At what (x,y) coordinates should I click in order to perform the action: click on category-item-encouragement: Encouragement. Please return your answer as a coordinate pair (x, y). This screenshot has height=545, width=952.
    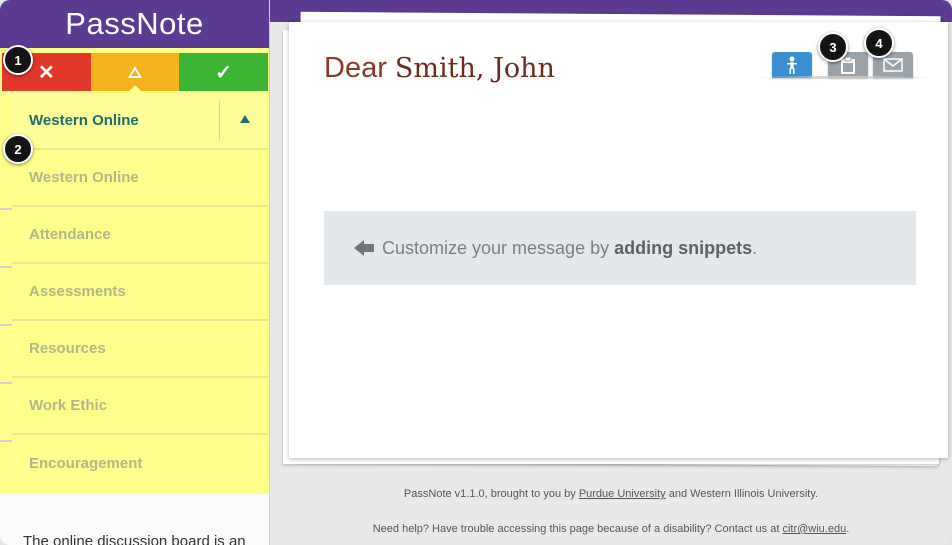
    Looking at the image, I should click on (140, 463).